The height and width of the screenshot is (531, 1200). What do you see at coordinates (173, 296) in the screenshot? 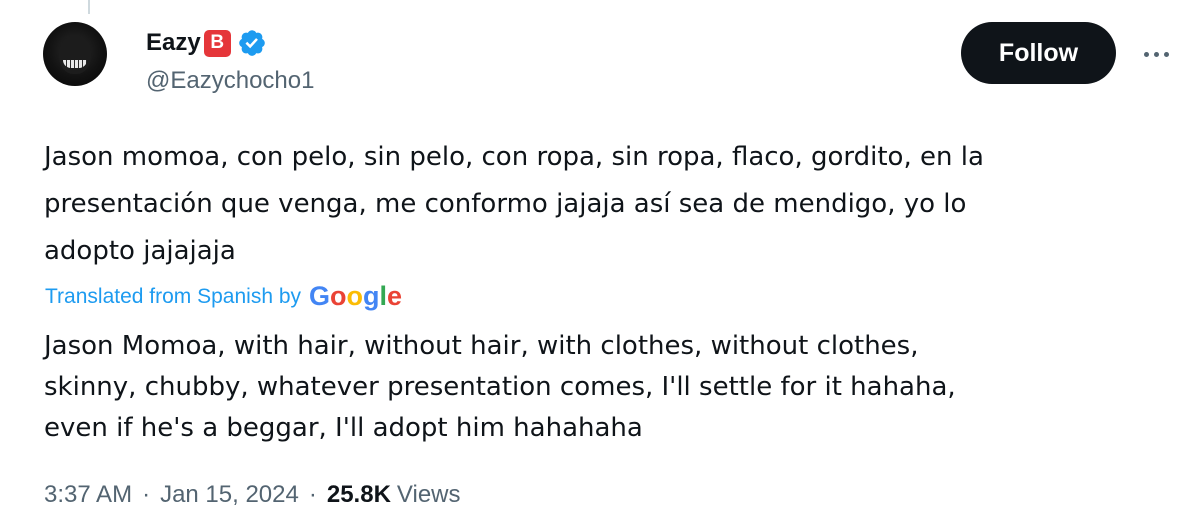
I see `translated-label: Translated from Spanish by` at bounding box center [173, 296].